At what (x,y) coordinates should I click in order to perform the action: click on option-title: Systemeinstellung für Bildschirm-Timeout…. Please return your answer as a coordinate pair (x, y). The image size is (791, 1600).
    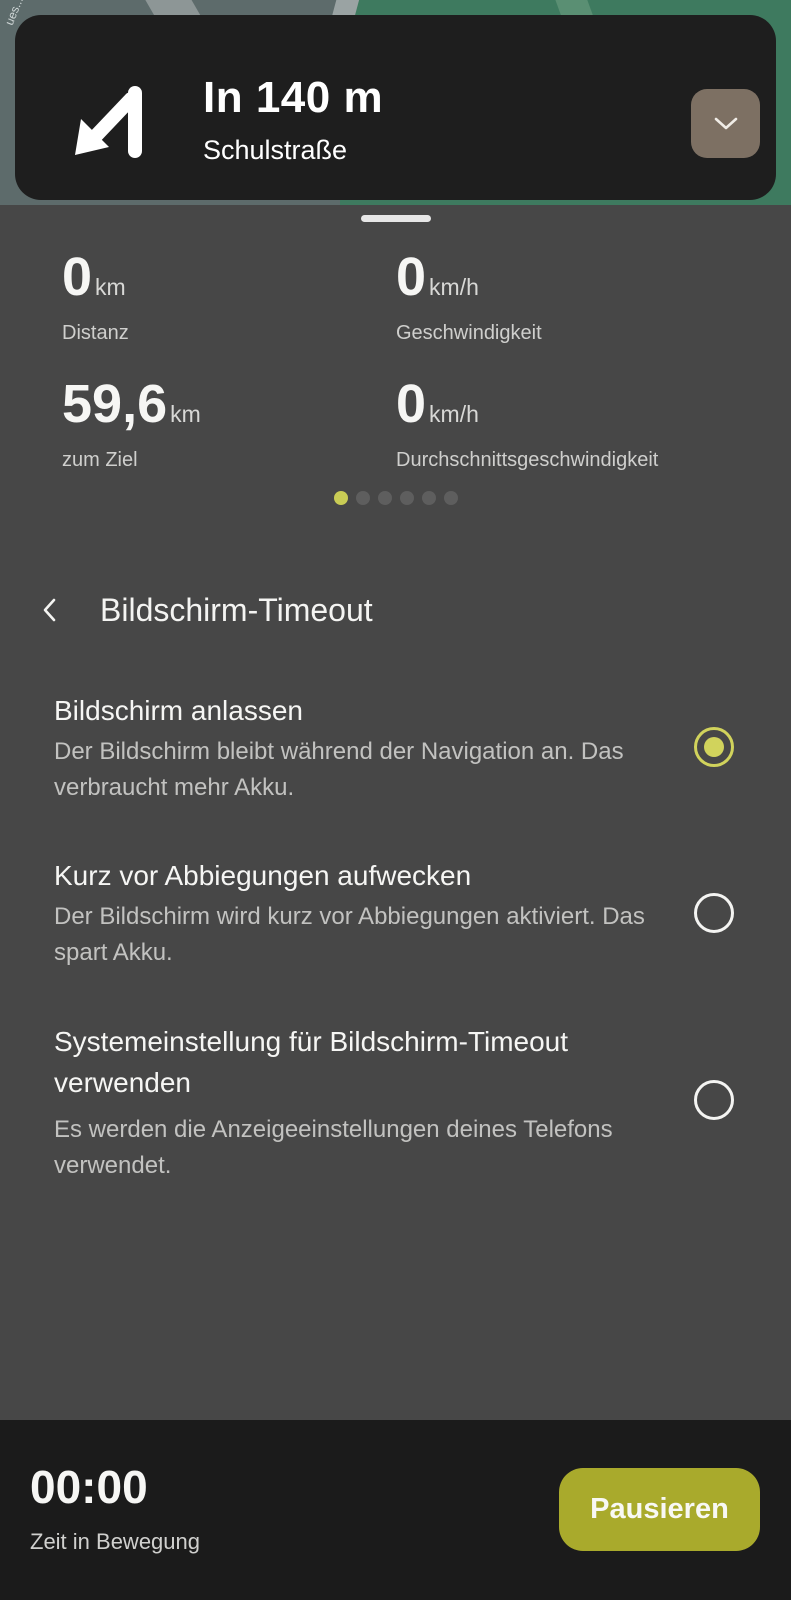
    Looking at the image, I should click on (311, 1062).